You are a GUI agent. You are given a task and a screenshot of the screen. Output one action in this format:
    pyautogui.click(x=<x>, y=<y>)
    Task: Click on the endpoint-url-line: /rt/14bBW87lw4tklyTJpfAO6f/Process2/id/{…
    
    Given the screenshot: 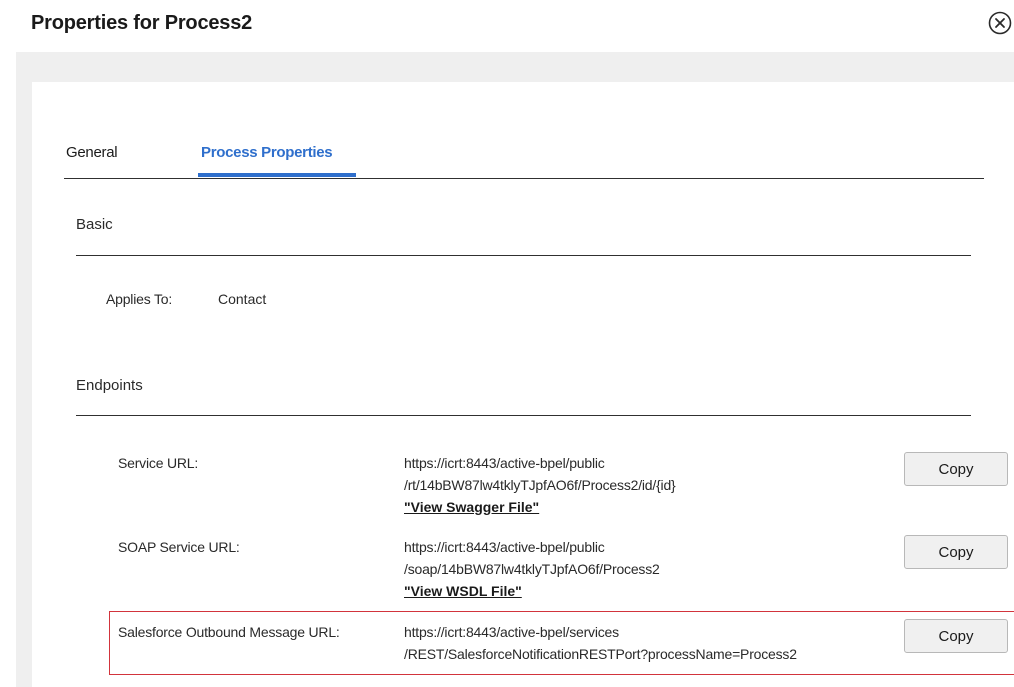 What is the action you would take?
    pyautogui.click(x=540, y=485)
    